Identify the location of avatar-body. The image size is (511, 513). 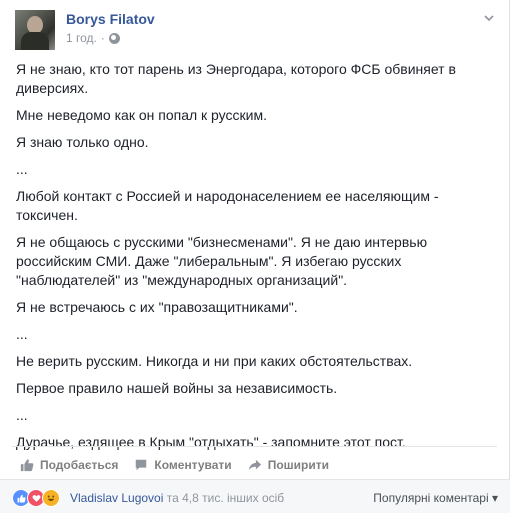
(35, 41).